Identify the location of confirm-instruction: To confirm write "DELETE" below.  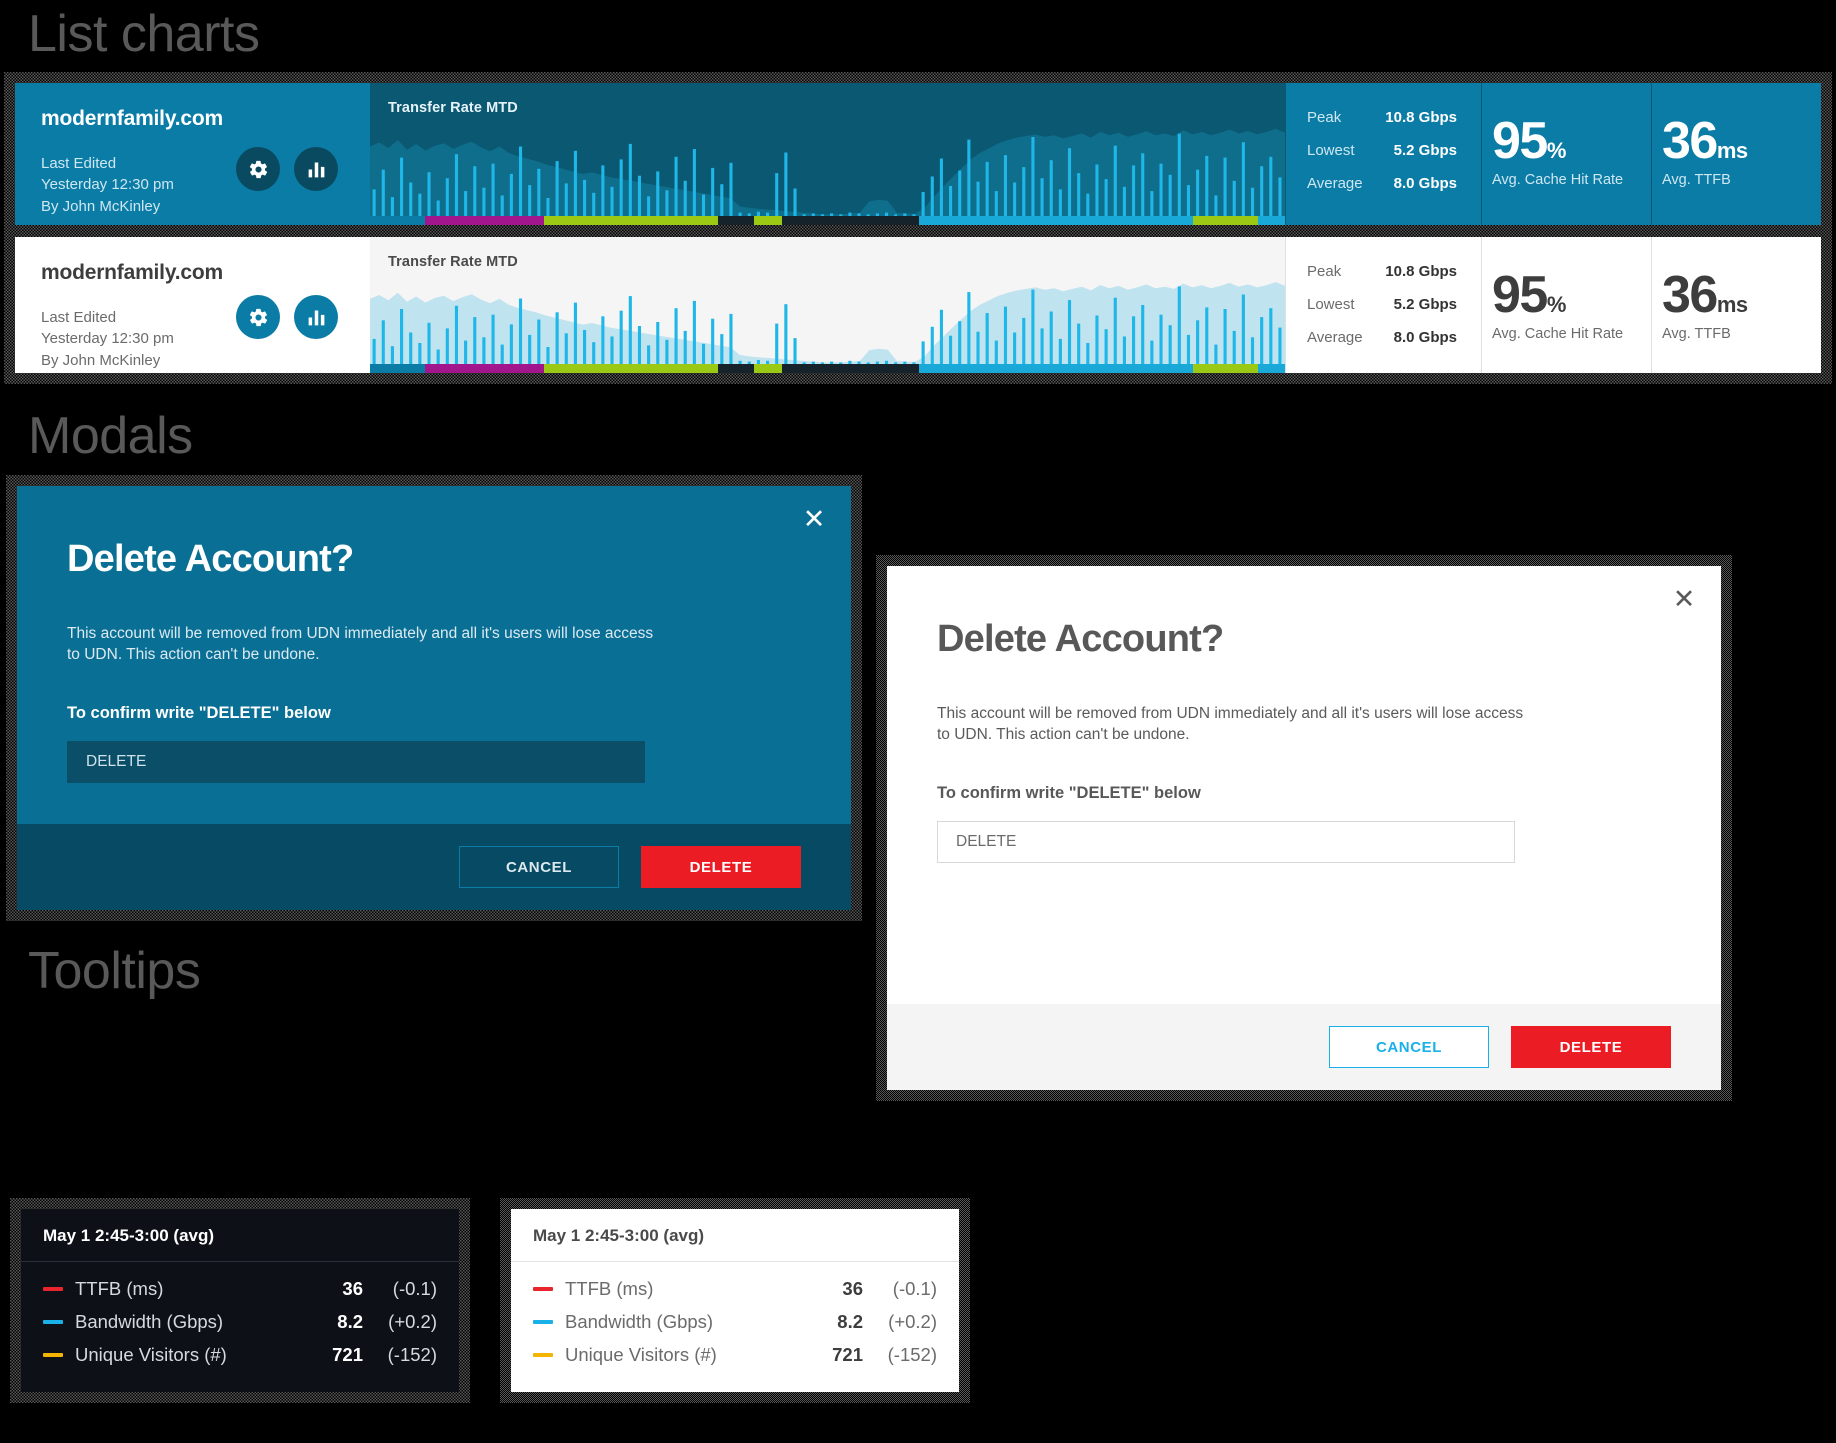
(1069, 792).